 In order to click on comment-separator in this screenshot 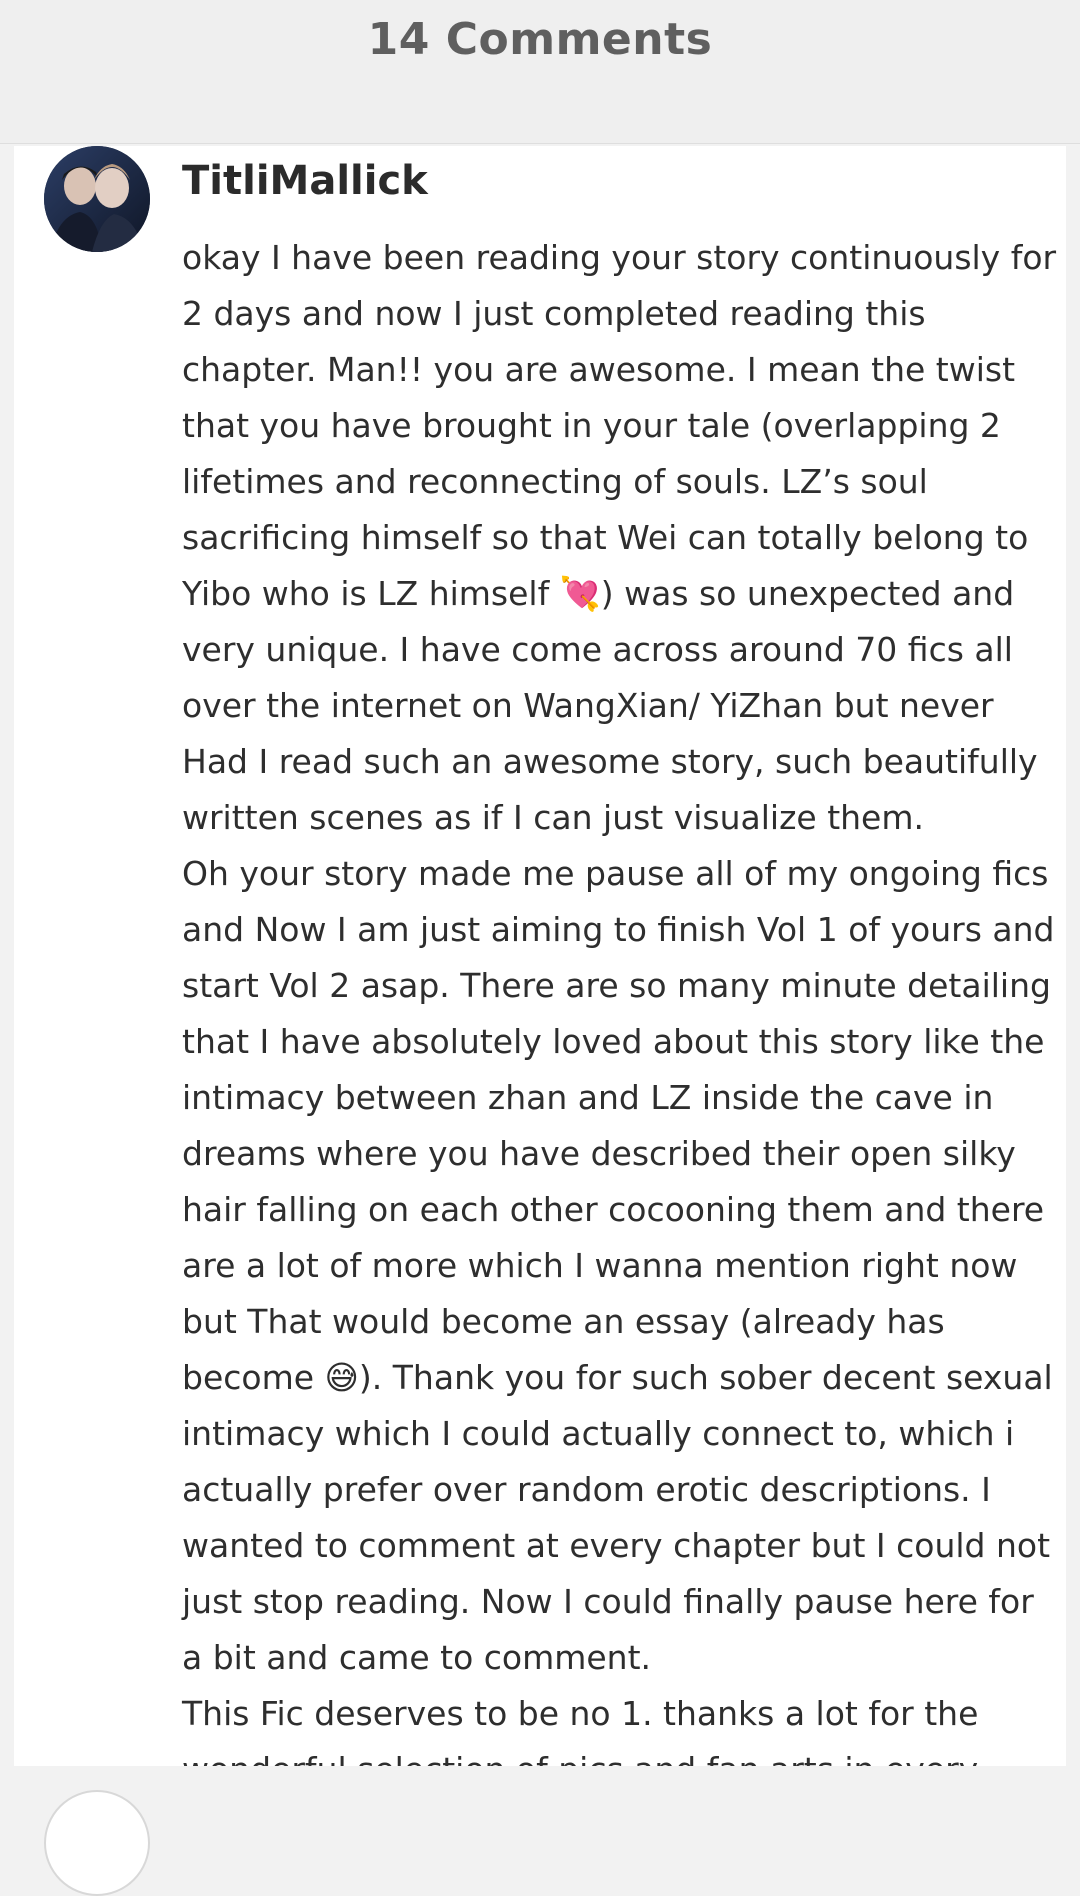, I will do `click(540, 1783)`.